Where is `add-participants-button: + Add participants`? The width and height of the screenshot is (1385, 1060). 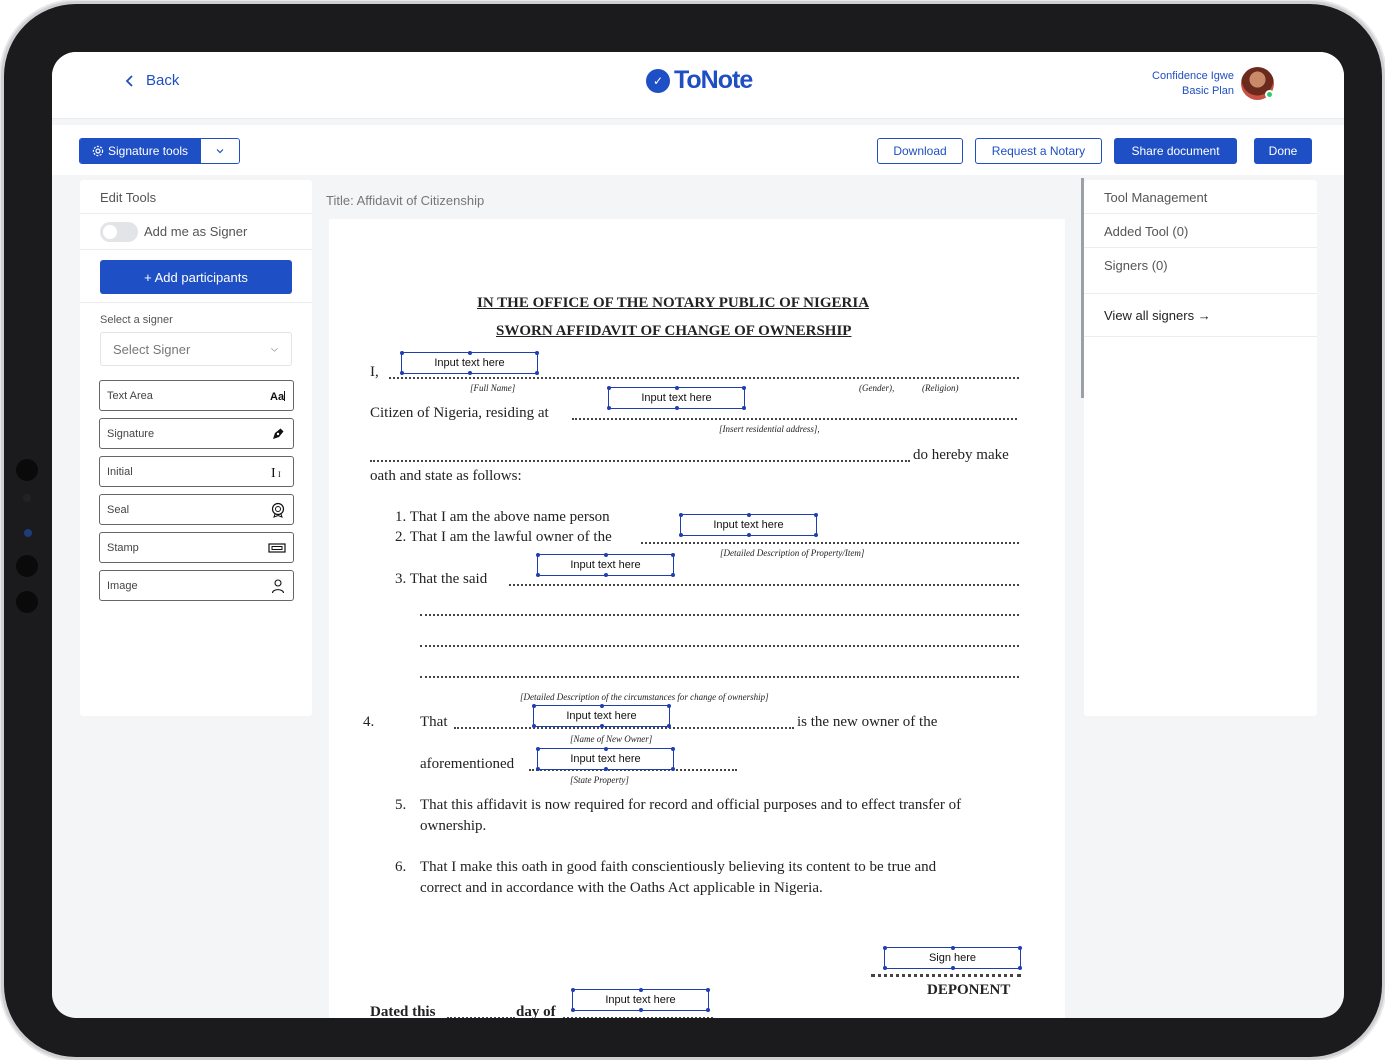
add-participants-button: + Add participants is located at coordinates (196, 277).